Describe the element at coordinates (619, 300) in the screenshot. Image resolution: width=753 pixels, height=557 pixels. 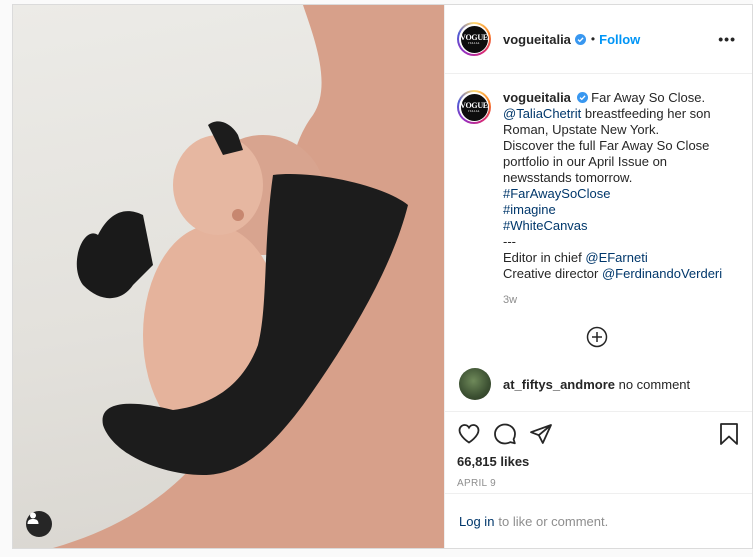
I see `caption-timestamp: 3w` at that location.